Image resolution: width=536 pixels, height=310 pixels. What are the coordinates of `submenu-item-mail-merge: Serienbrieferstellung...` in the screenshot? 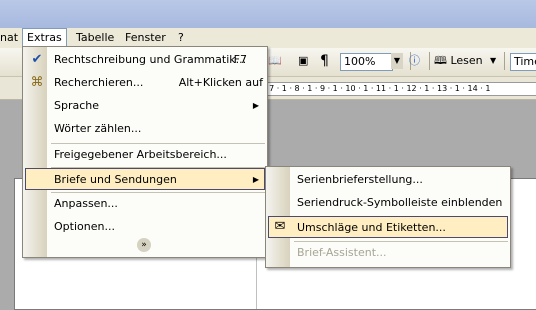 It's located at (388, 180).